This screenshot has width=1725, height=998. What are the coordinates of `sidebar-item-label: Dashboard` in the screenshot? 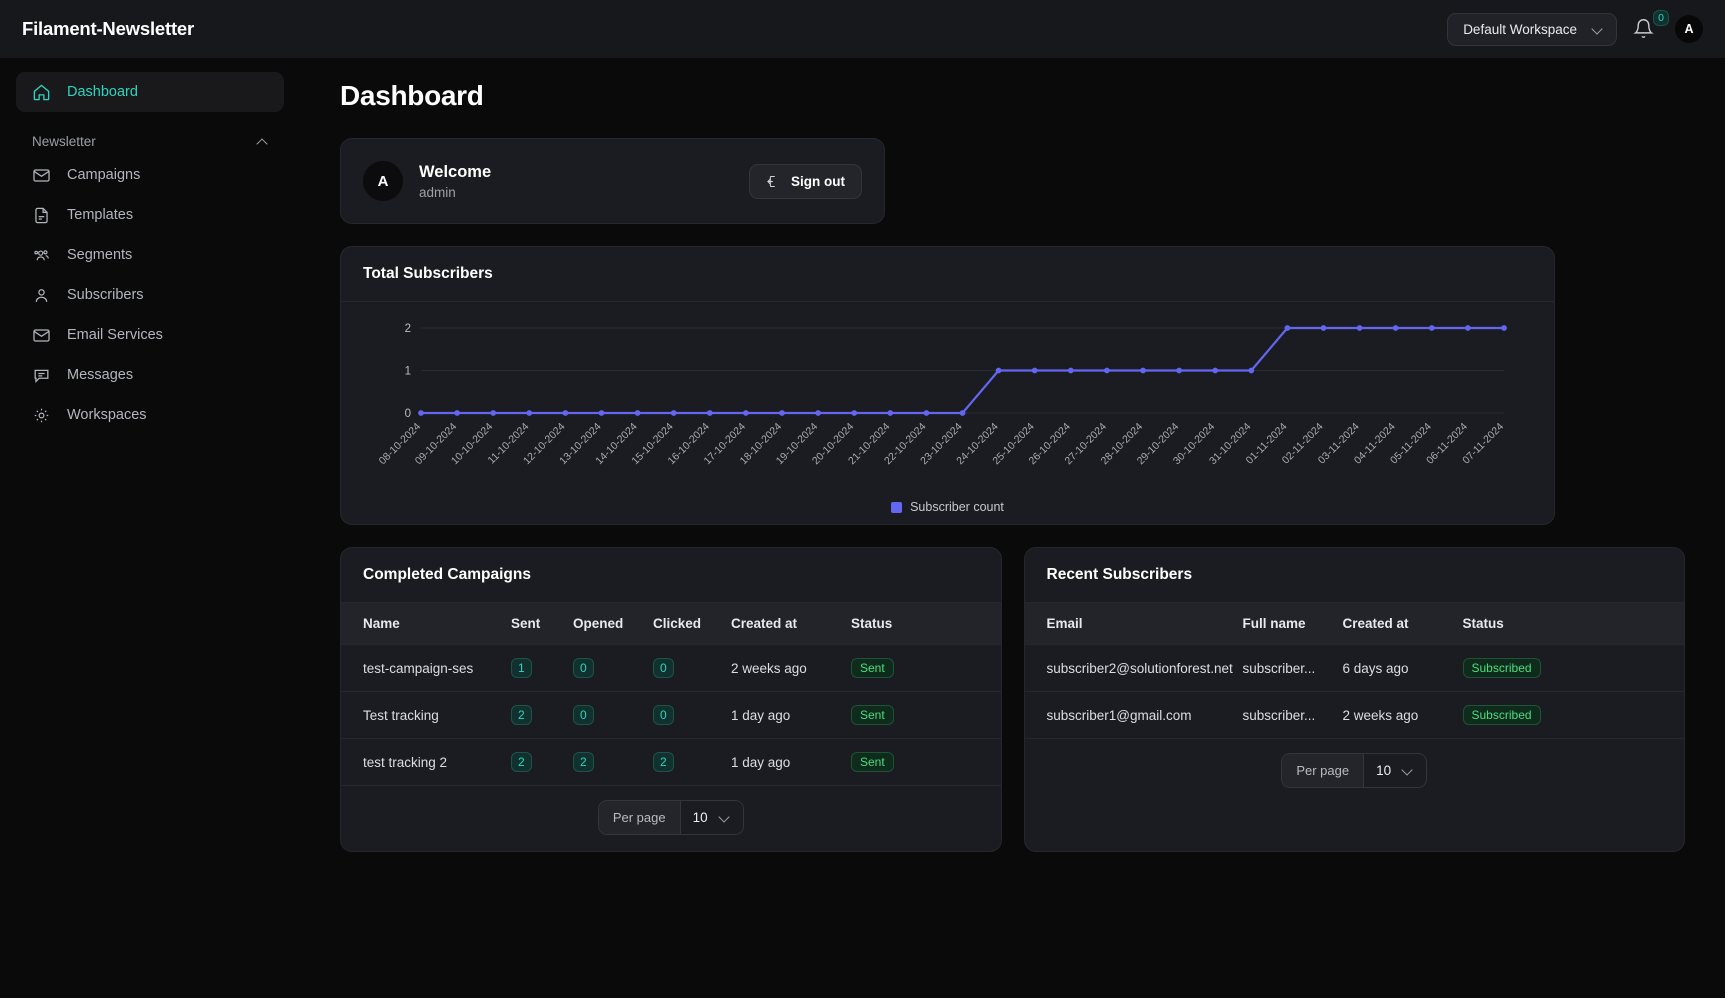 It's located at (102, 92).